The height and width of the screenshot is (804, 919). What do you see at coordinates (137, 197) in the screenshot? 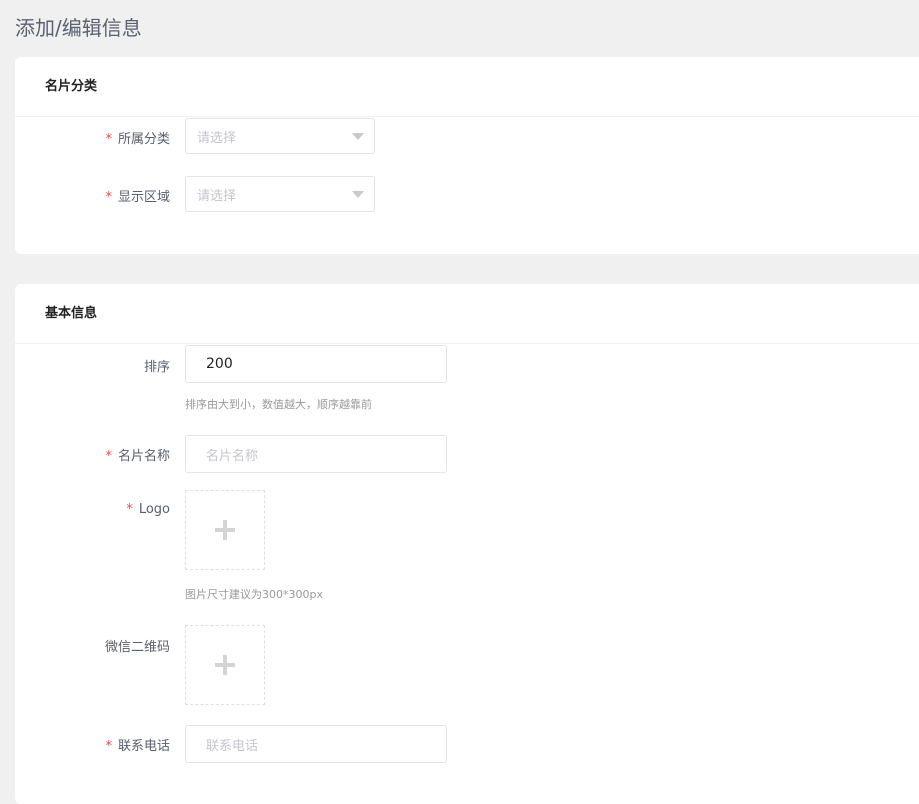
I see `display-area-label: * 显示区域` at bounding box center [137, 197].